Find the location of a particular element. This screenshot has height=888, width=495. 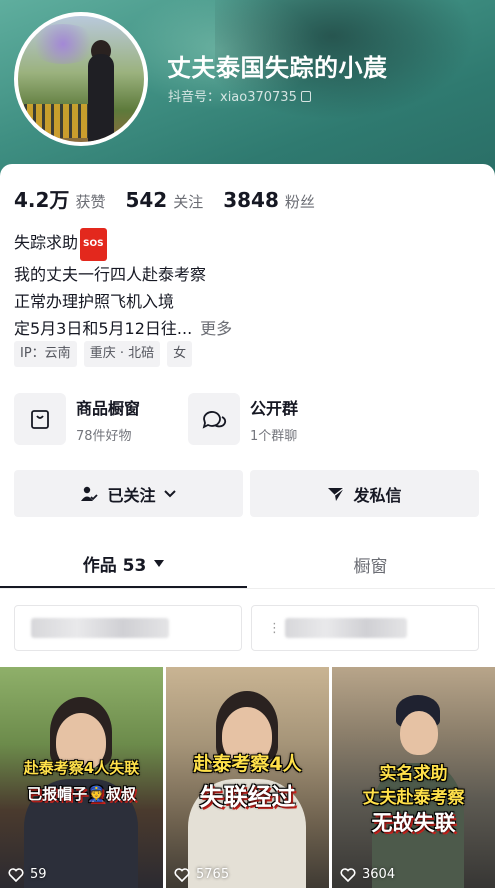

video-caption: 已报帽子👮叔叔 is located at coordinates (81, 794).